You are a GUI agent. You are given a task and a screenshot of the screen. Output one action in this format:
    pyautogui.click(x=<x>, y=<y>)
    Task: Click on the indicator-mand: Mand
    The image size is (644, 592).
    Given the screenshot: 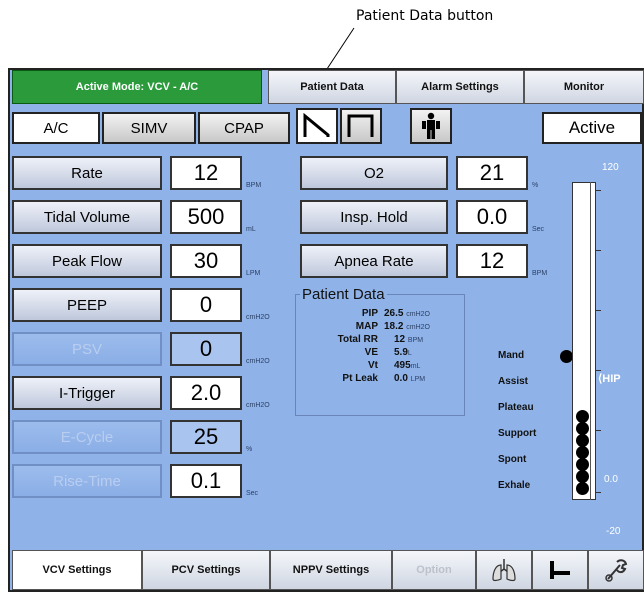 What is the action you would take?
    pyautogui.click(x=511, y=355)
    